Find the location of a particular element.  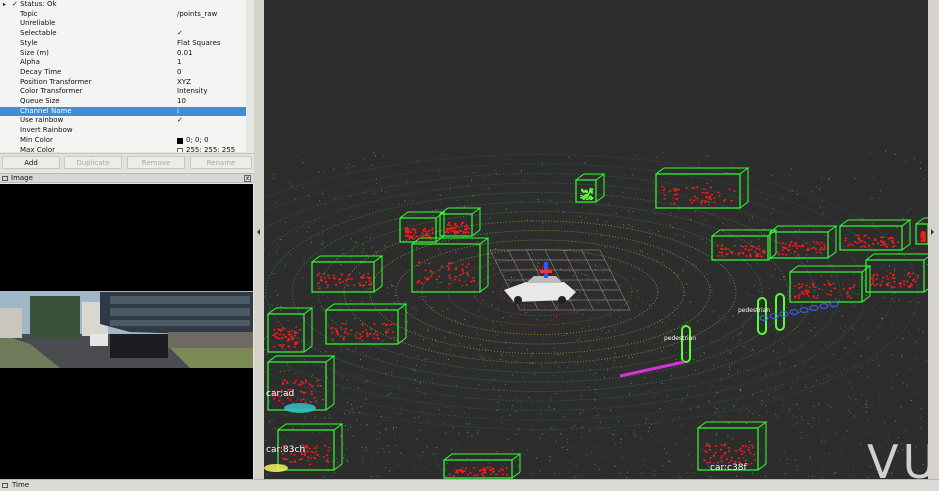

property-row: Min Color 0; 0; 0 is located at coordinates (123, 141).